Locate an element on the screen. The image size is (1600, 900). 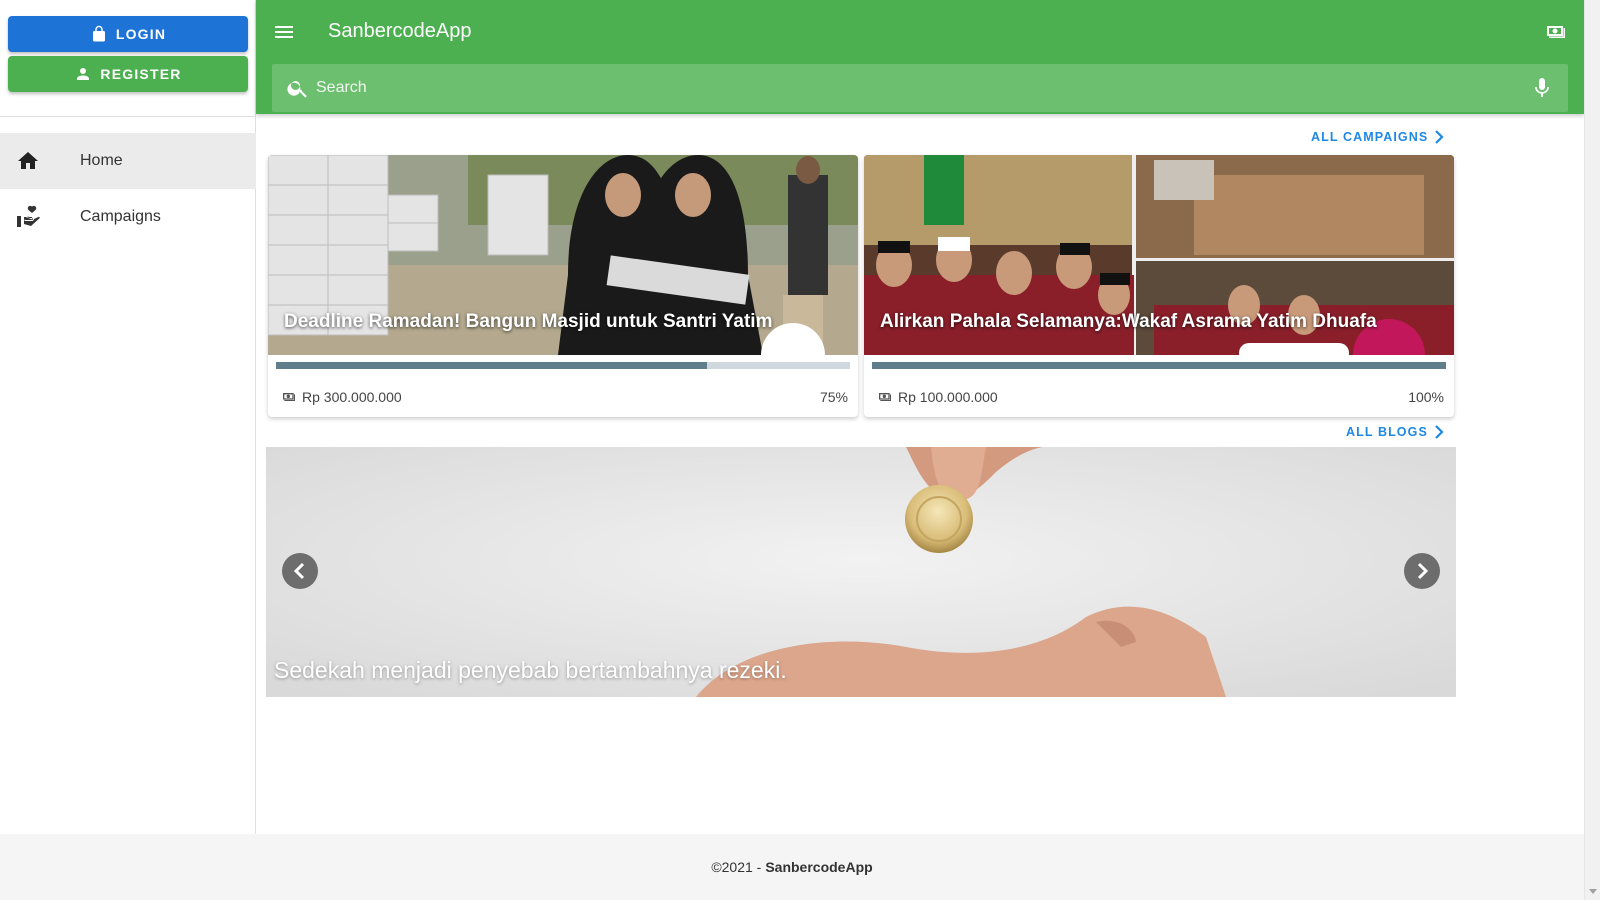
sidebar-item-campaigns: Campaigns is located at coordinates (128, 217).